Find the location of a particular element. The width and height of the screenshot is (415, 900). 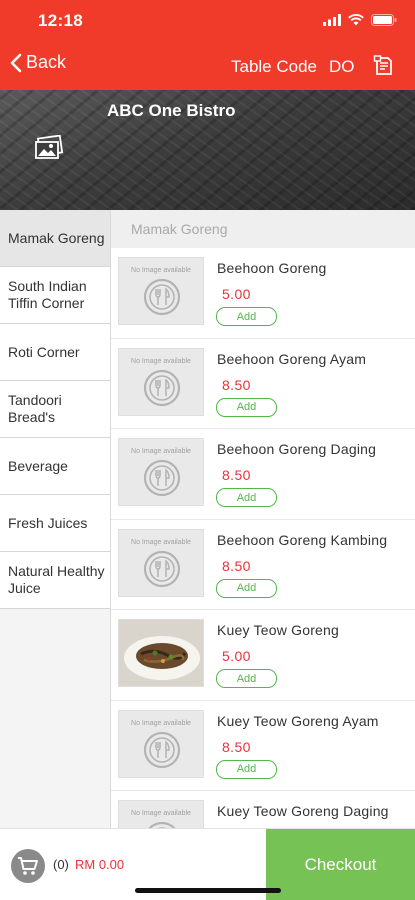

item-name: Beehoon Goreng Kambing is located at coordinates (302, 539).